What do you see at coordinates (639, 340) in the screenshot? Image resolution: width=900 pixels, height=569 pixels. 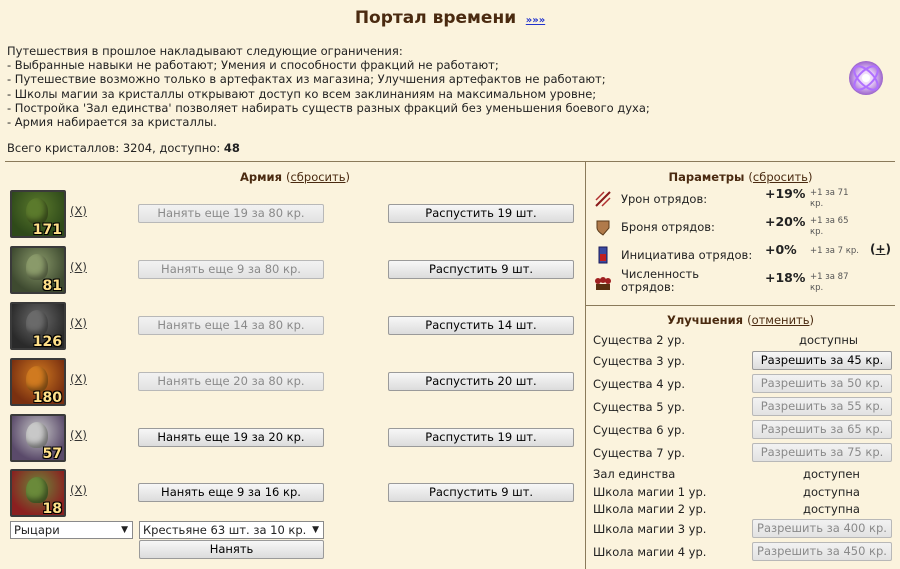 I see `upgrade-label: Существа 2 ур.` at bounding box center [639, 340].